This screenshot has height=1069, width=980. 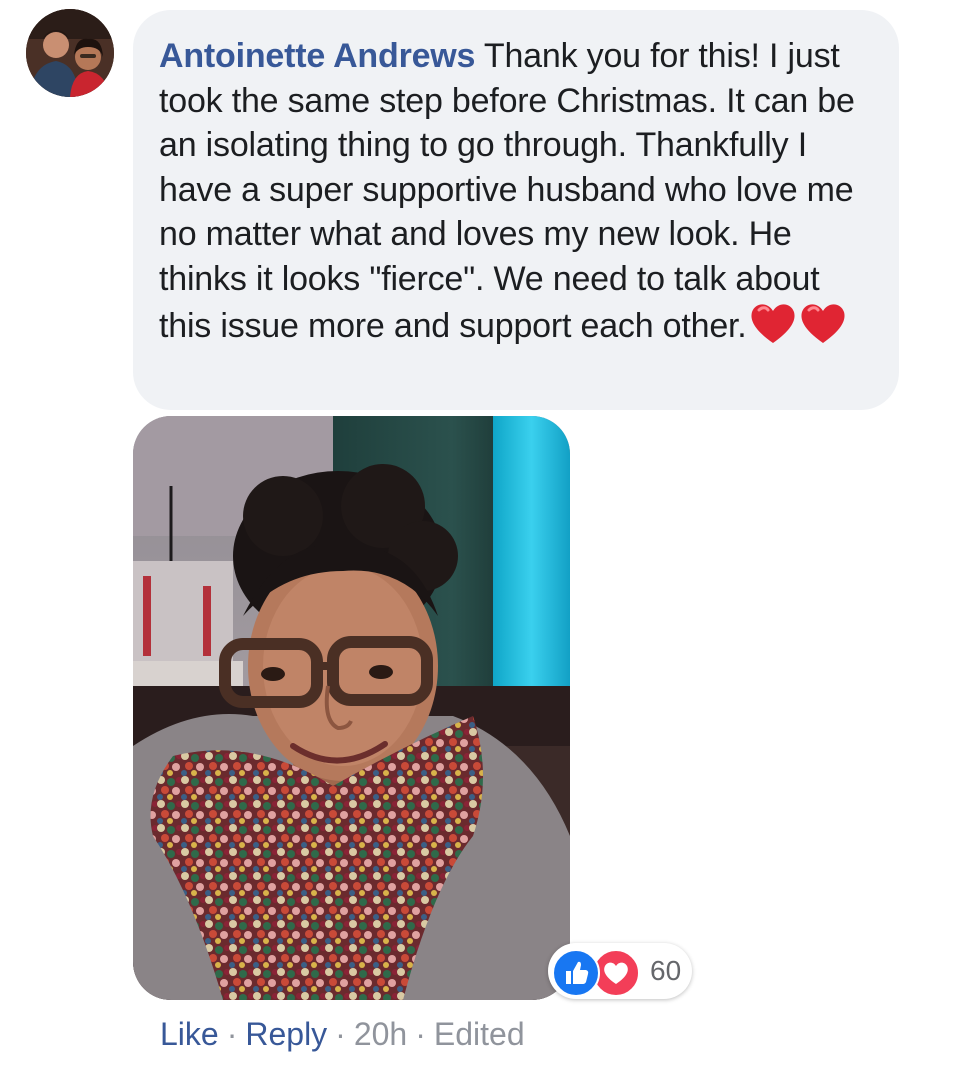 What do you see at coordinates (620, 971) in the screenshot?
I see `reactions-summary: 60` at bounding box center [620, 971].